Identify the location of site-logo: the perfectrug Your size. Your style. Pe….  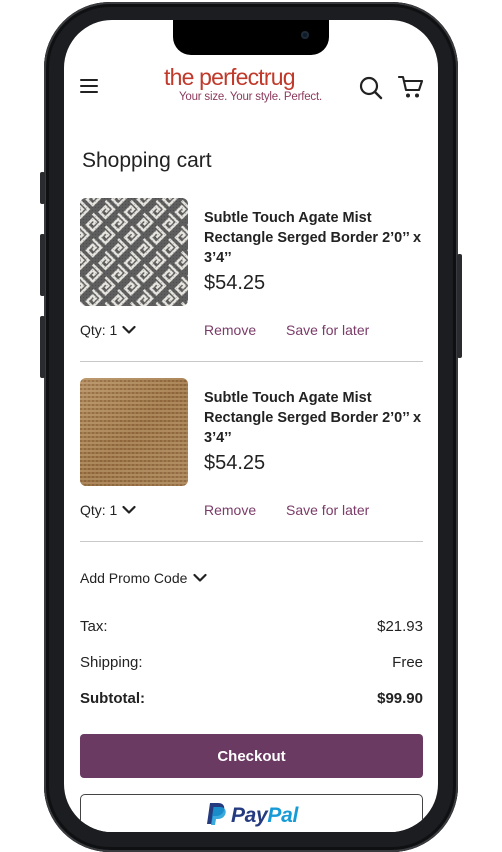
(249, 88).